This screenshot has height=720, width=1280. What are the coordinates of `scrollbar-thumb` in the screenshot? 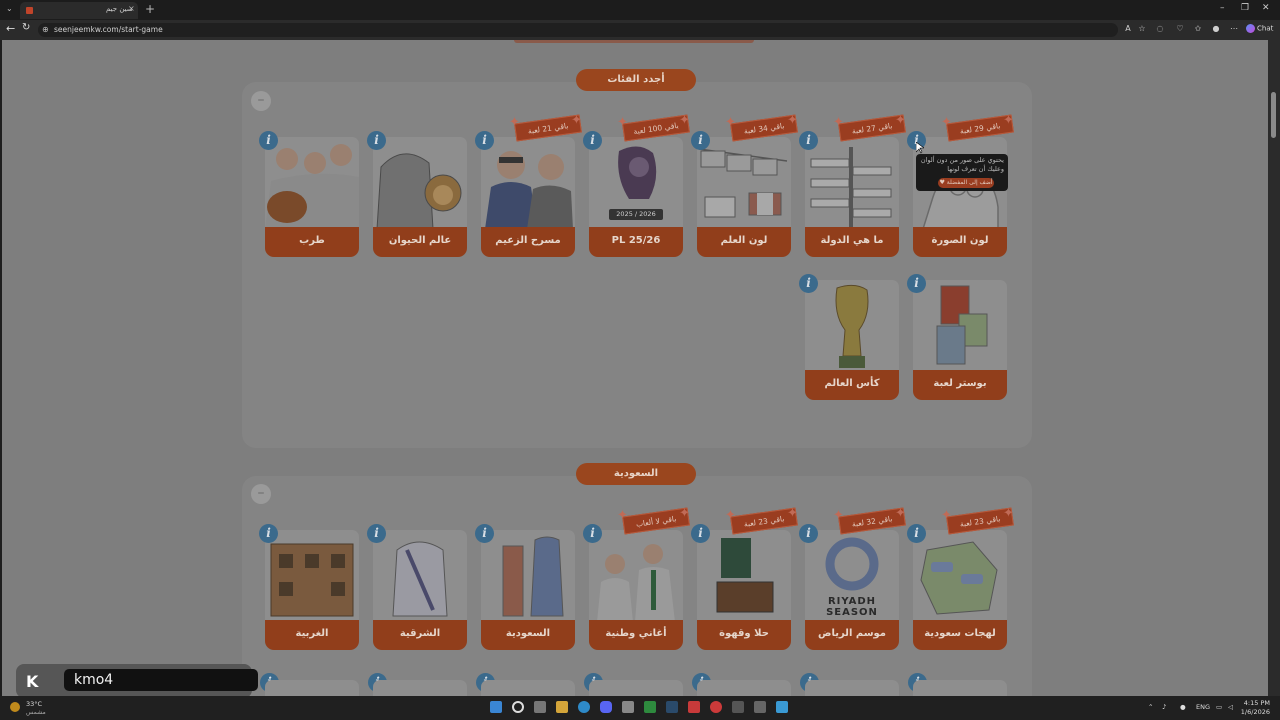 It's located at (1273, 115).